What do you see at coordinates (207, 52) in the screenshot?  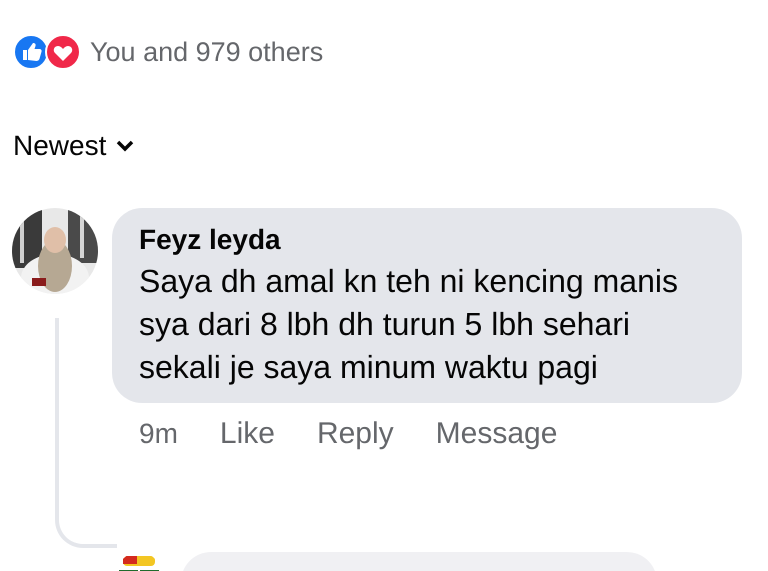 I see `reactions-summary: You and 979 others` at bounding box center [207, 52].